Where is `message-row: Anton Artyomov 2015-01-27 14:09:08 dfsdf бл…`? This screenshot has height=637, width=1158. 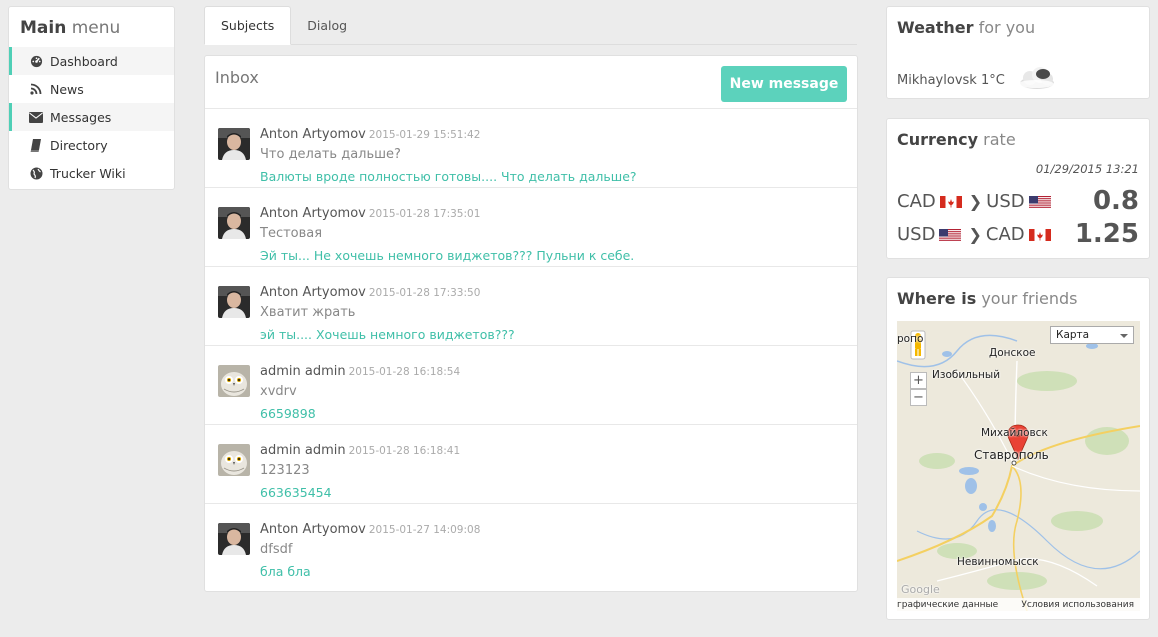
message-row: Anton Artyomov 2015-01-27 14:09:08 dfsdf бл… is located at coordinates (531, 543).